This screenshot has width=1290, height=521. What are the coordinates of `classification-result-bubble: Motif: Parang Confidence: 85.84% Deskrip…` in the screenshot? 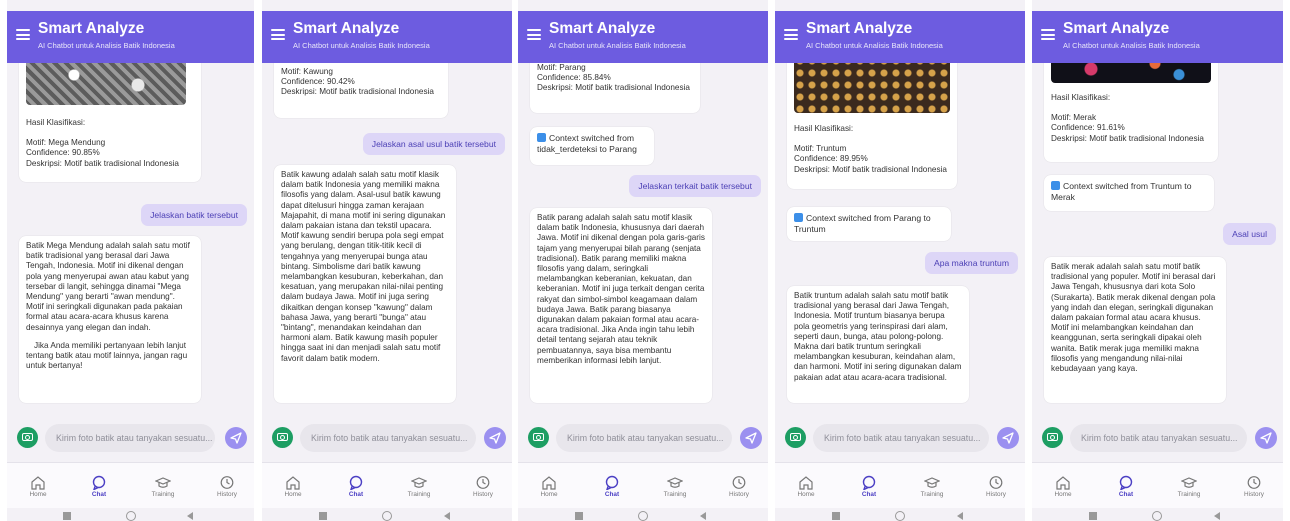 It's located at (615, 88).